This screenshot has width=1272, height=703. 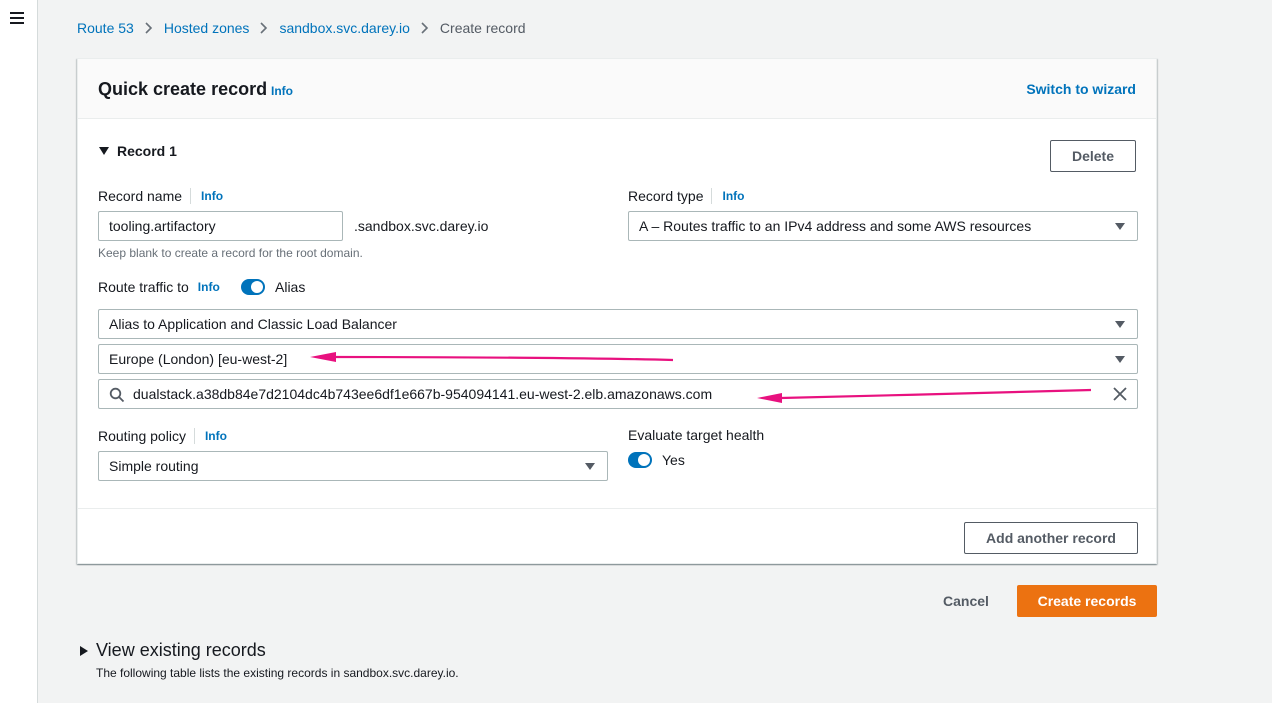 What do you see at coordinates (154, 466) in the screenshot?
I see `routing-policy-value: Simple routing` at bounding box center [154, 466].